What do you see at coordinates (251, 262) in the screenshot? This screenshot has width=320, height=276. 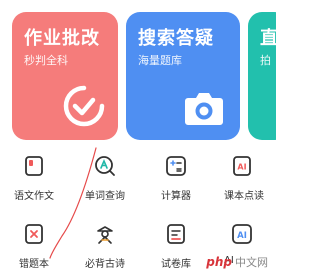 I see `watermark-text: 中文网` at bounding box center [251, 262].